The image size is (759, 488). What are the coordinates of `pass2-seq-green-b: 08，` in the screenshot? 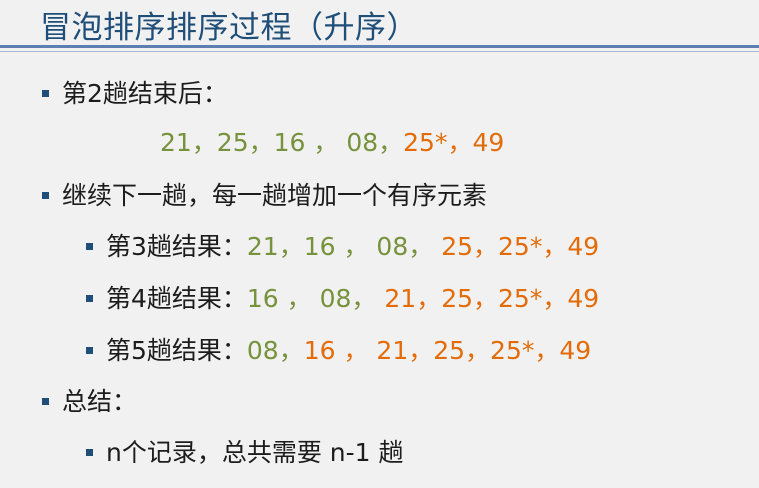 It's located at (375, 142).